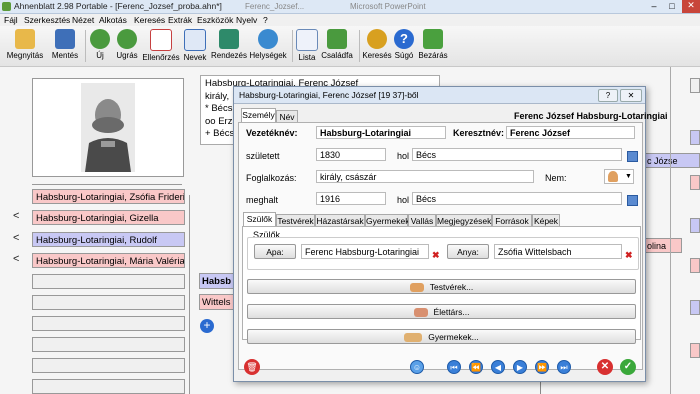 The width and height of the screenshot is (700, 394). Describe the element at coordinates (268, 46) in the screenshot. I see `toolbar-places-button: Helységek` at that location.